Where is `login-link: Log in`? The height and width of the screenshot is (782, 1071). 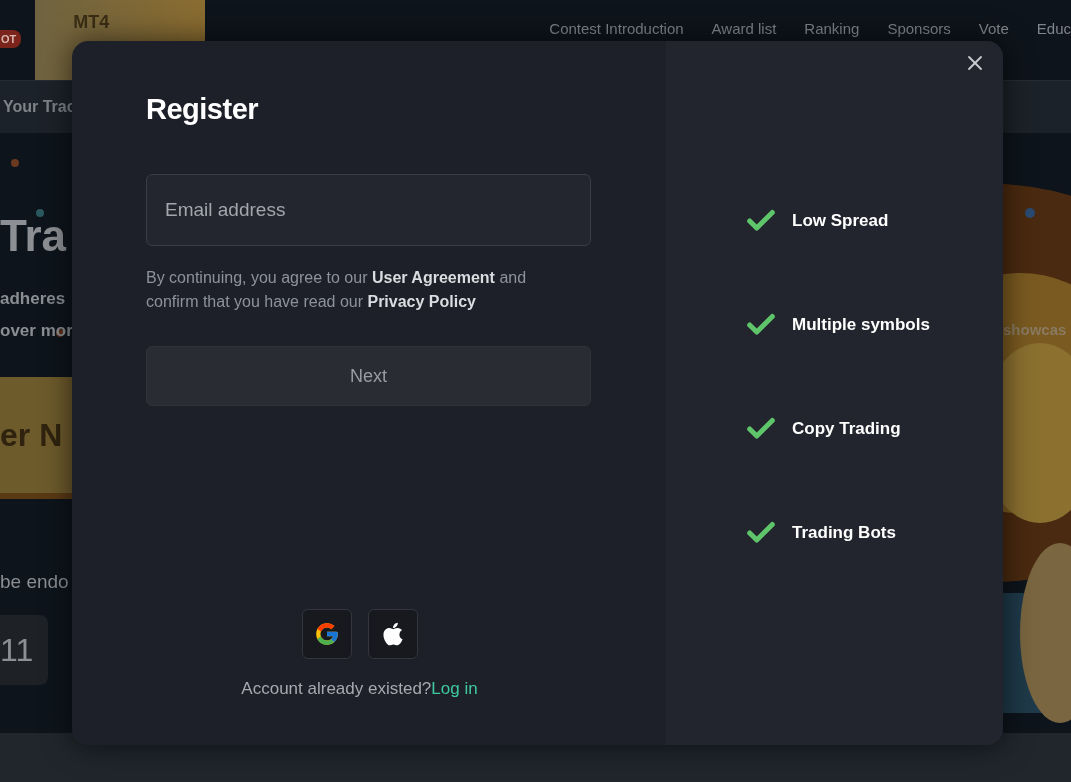 login-link: Log in is located at coordinates (454, 689).